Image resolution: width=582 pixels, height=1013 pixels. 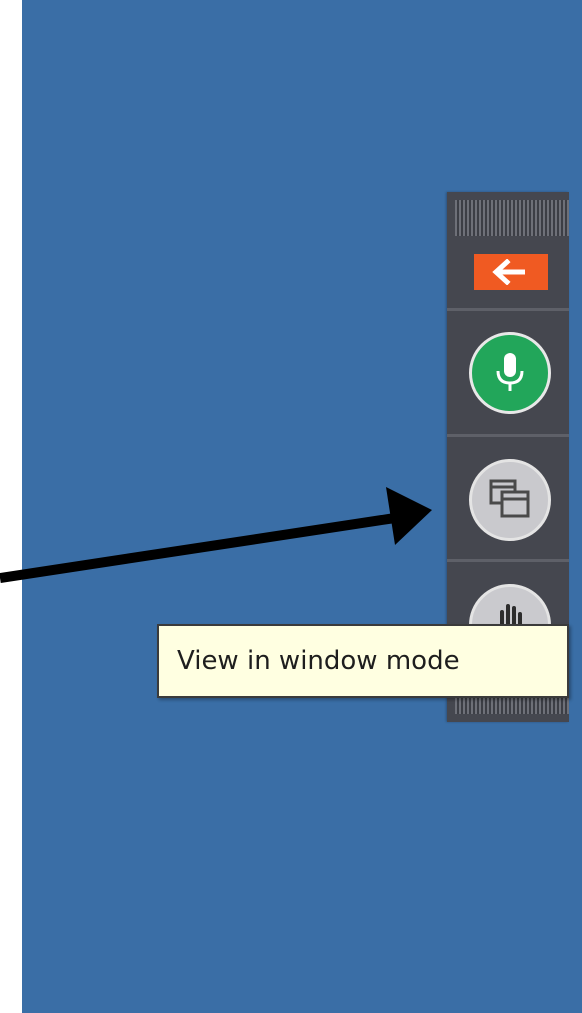 I want to click on microphone-icon, so click(x=510, y=372).